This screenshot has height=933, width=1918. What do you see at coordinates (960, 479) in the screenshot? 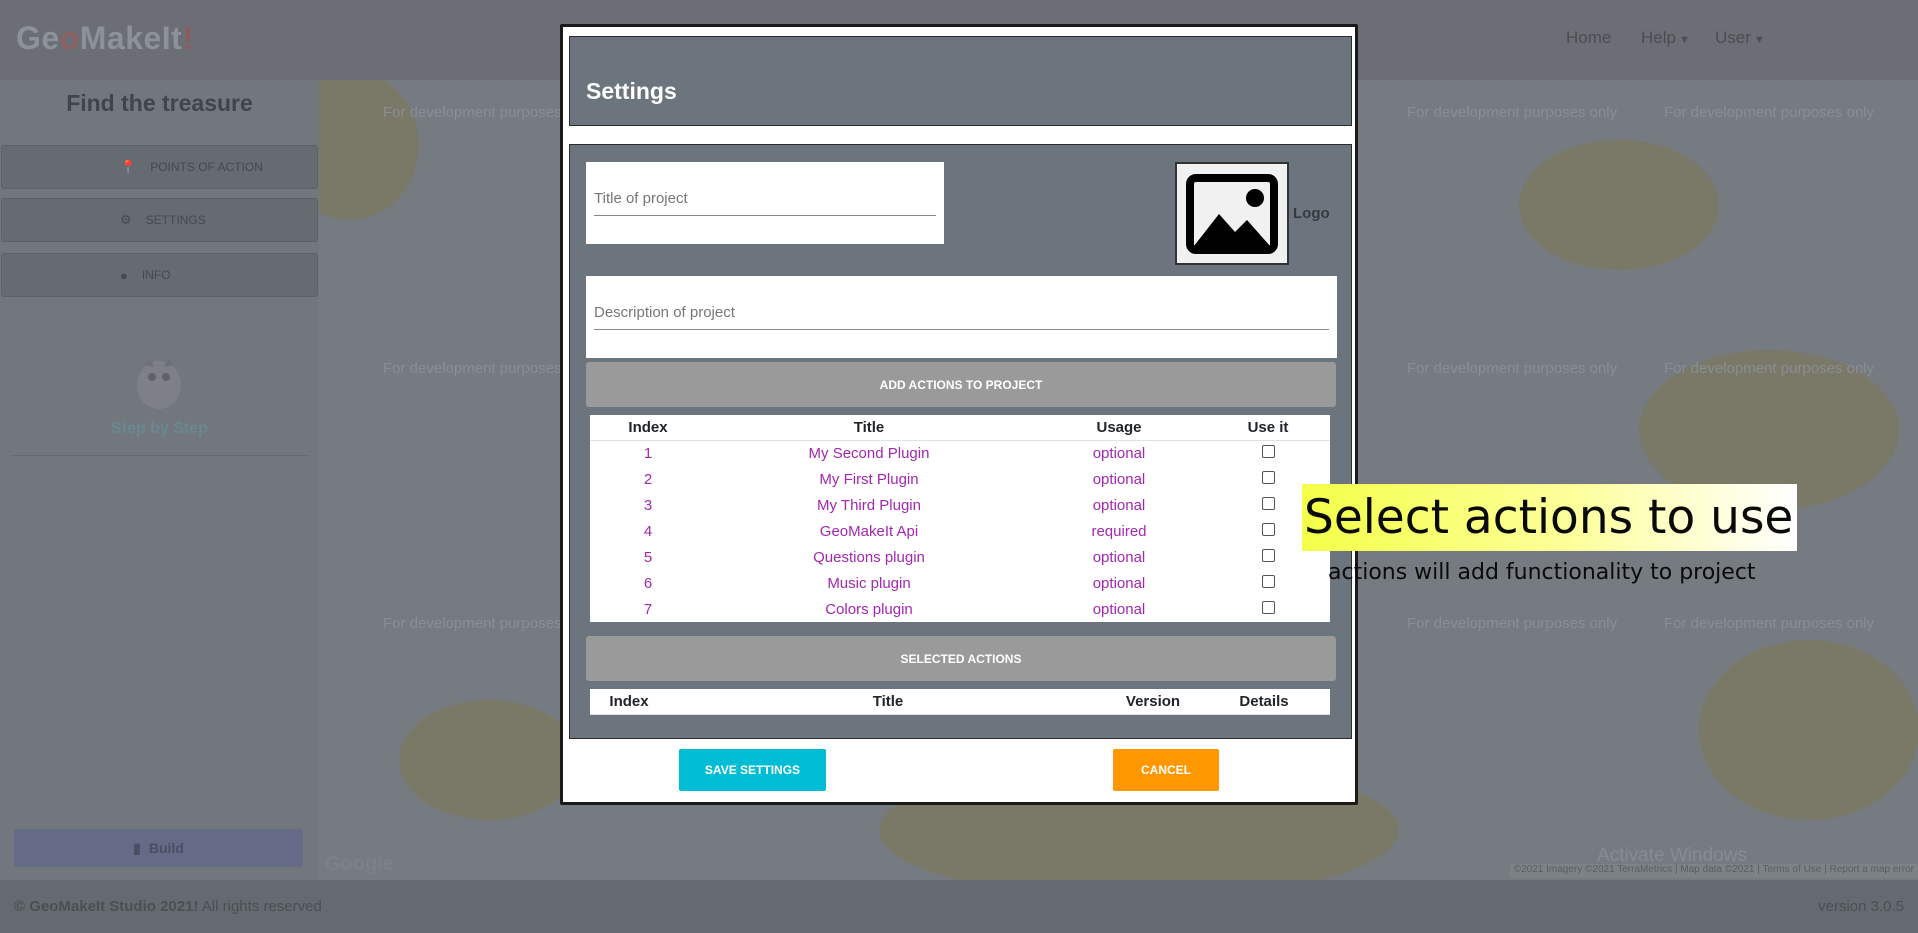
I see `table-row: 2 My First Plugin optional` at bounding box center [960, 479].